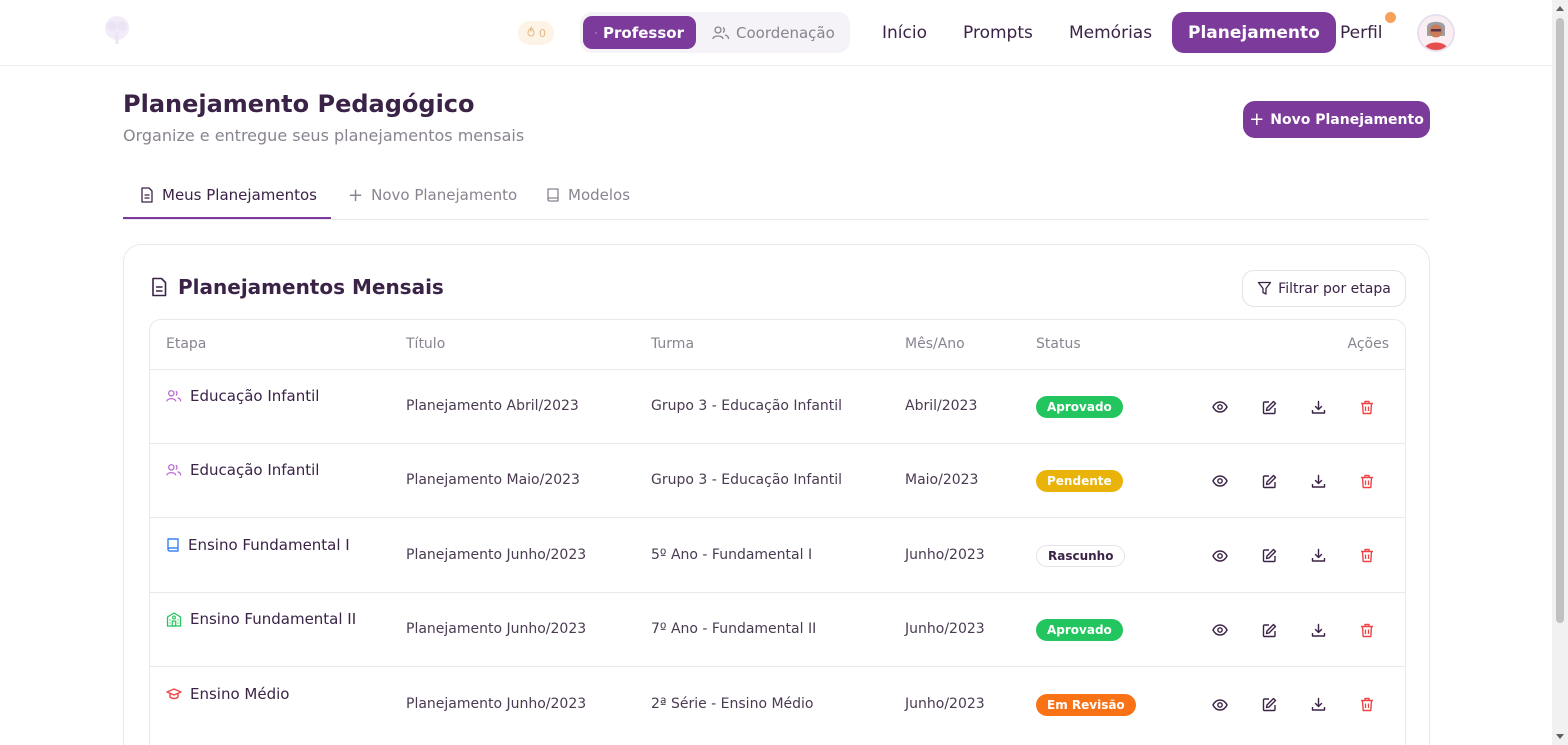 This screenshot has height=745, width=1568. I want to click on logo-tree-icon, so click(117, 31).